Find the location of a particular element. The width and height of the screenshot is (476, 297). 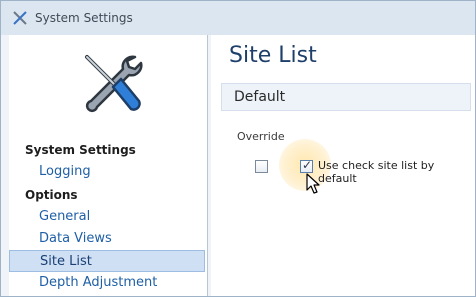

override-label: Override is located at coordinates (261, 136).